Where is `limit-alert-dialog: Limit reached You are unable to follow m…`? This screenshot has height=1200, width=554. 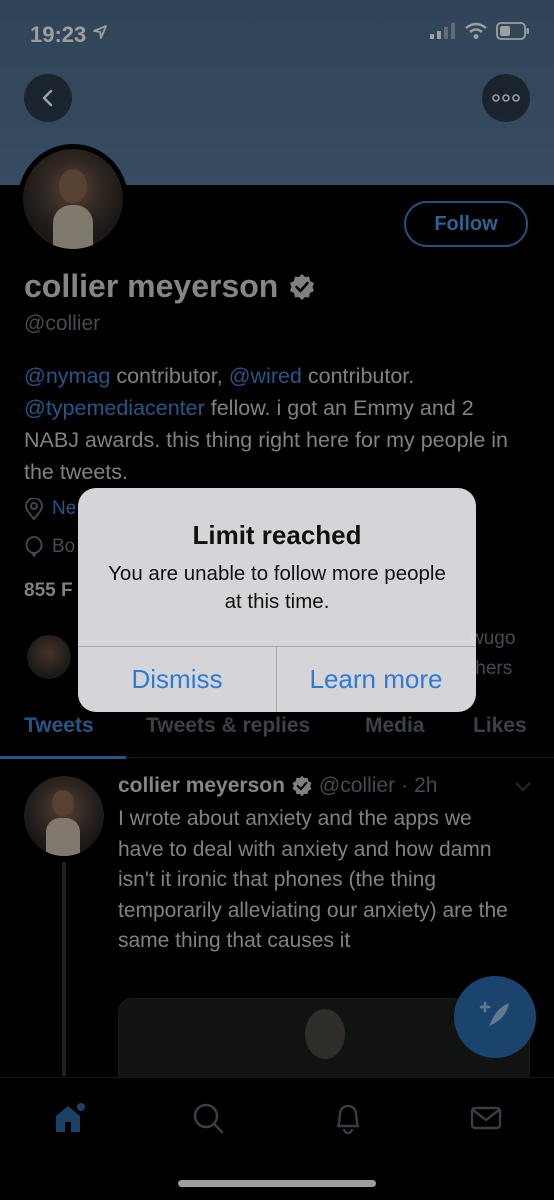 limit-alert-dialog: Limit reached You are unable to follow m… is located at coordinates (277, 600).